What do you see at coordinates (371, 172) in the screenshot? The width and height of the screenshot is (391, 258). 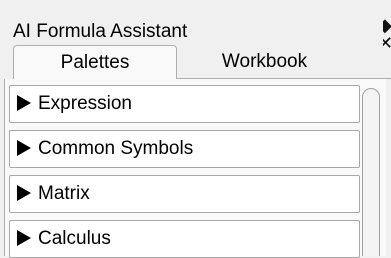 I see `vertical-scrollbar` at bounding box center [371, 172].